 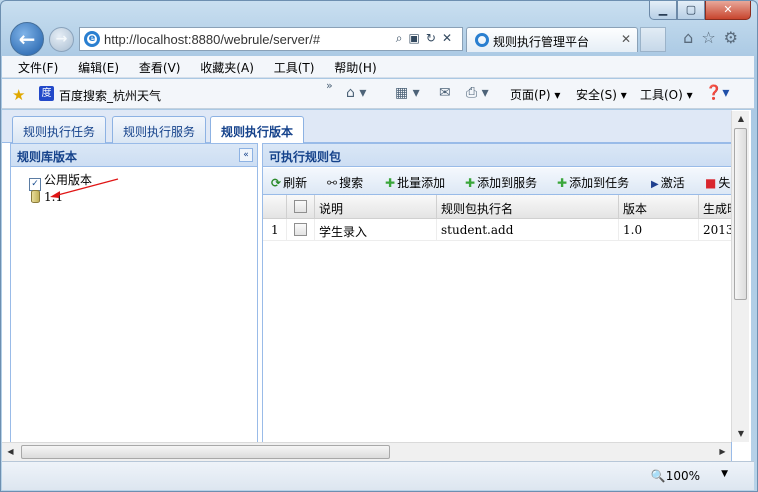 I want to click on help-icon: ❓▾, so click(x=717, y=93).